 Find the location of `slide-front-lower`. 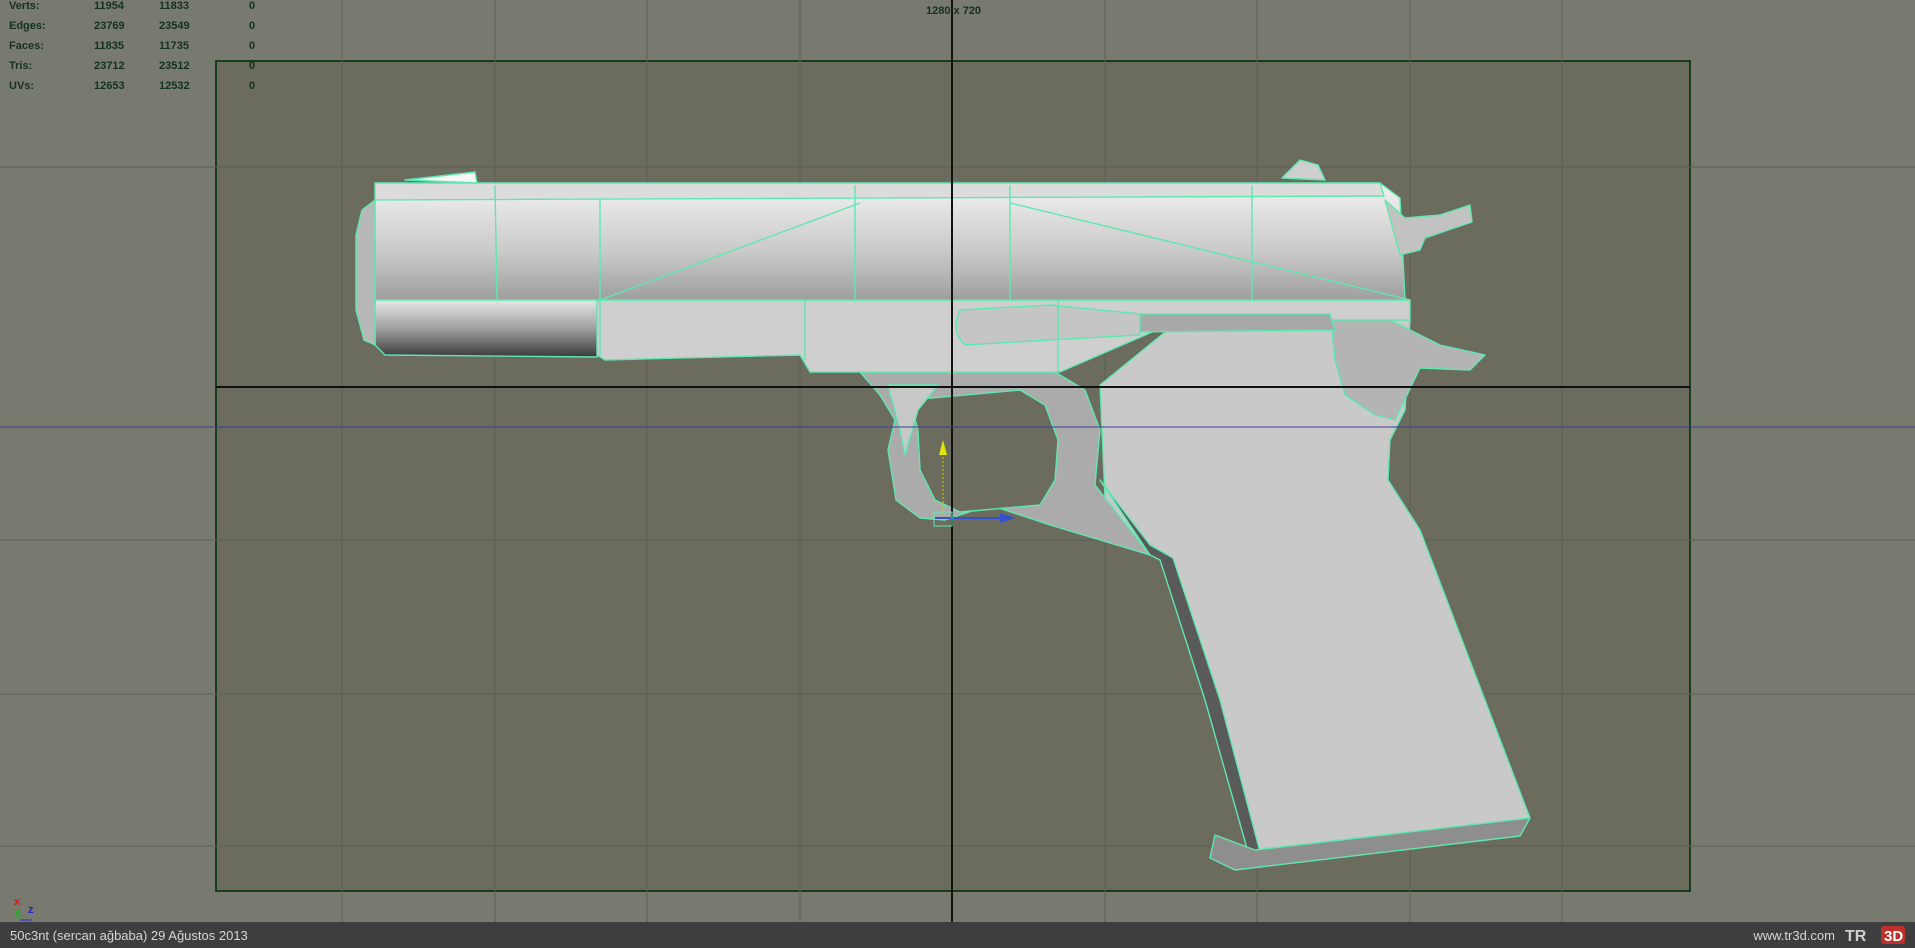

slide-front-lower is located at coordinates (486, 328).